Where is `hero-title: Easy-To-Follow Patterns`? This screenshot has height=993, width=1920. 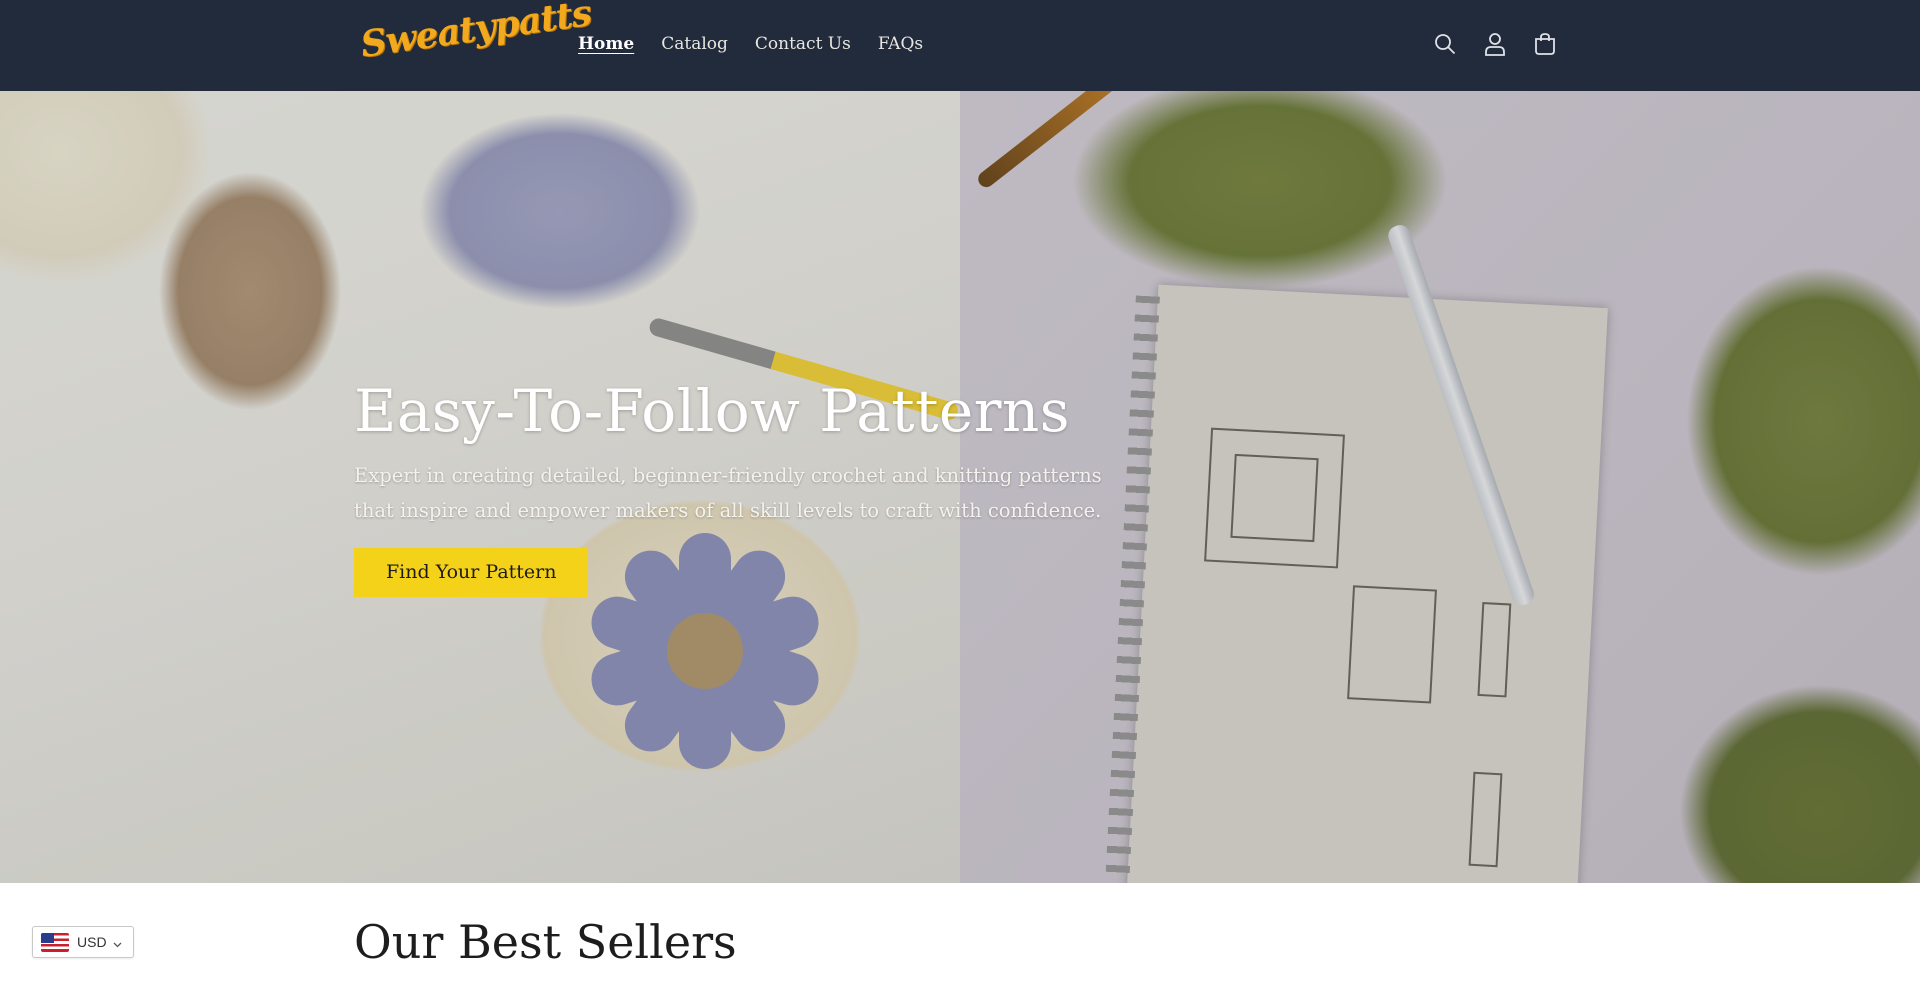
hero-title: Easy-To-Follow Patterns is located at coordinates (712, 411).